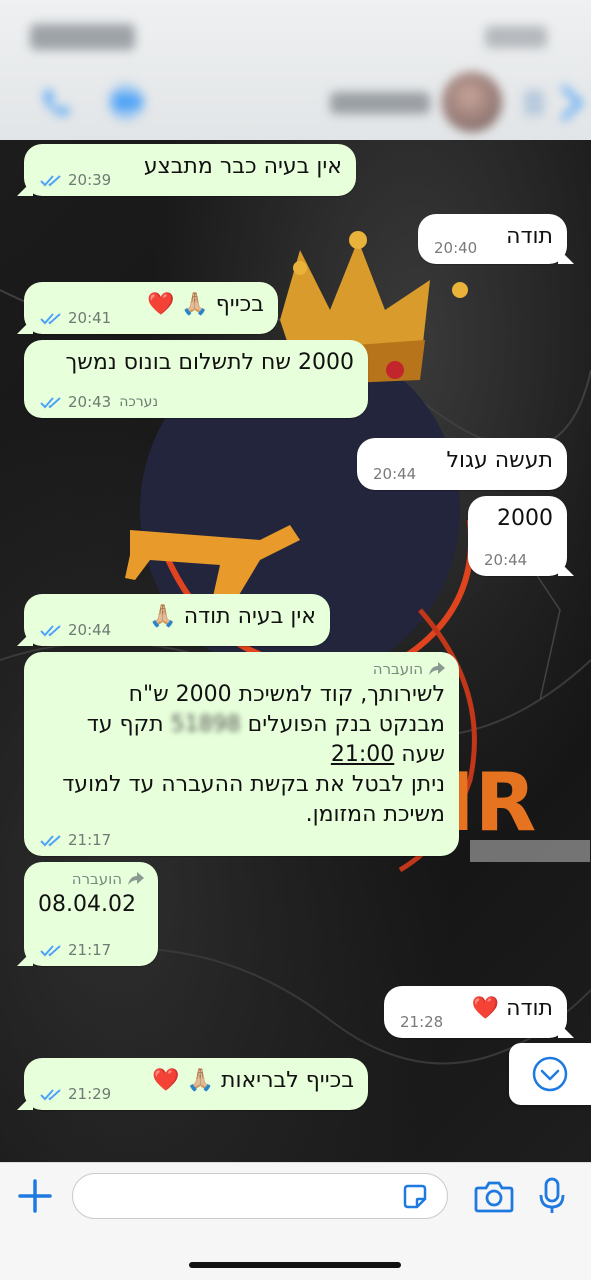 This screenshot has width=591, height=1280. What do you see at coordinates (552, 1196) in the screenshot?
I see `mic-icon` at bounding box center [552, 1196].